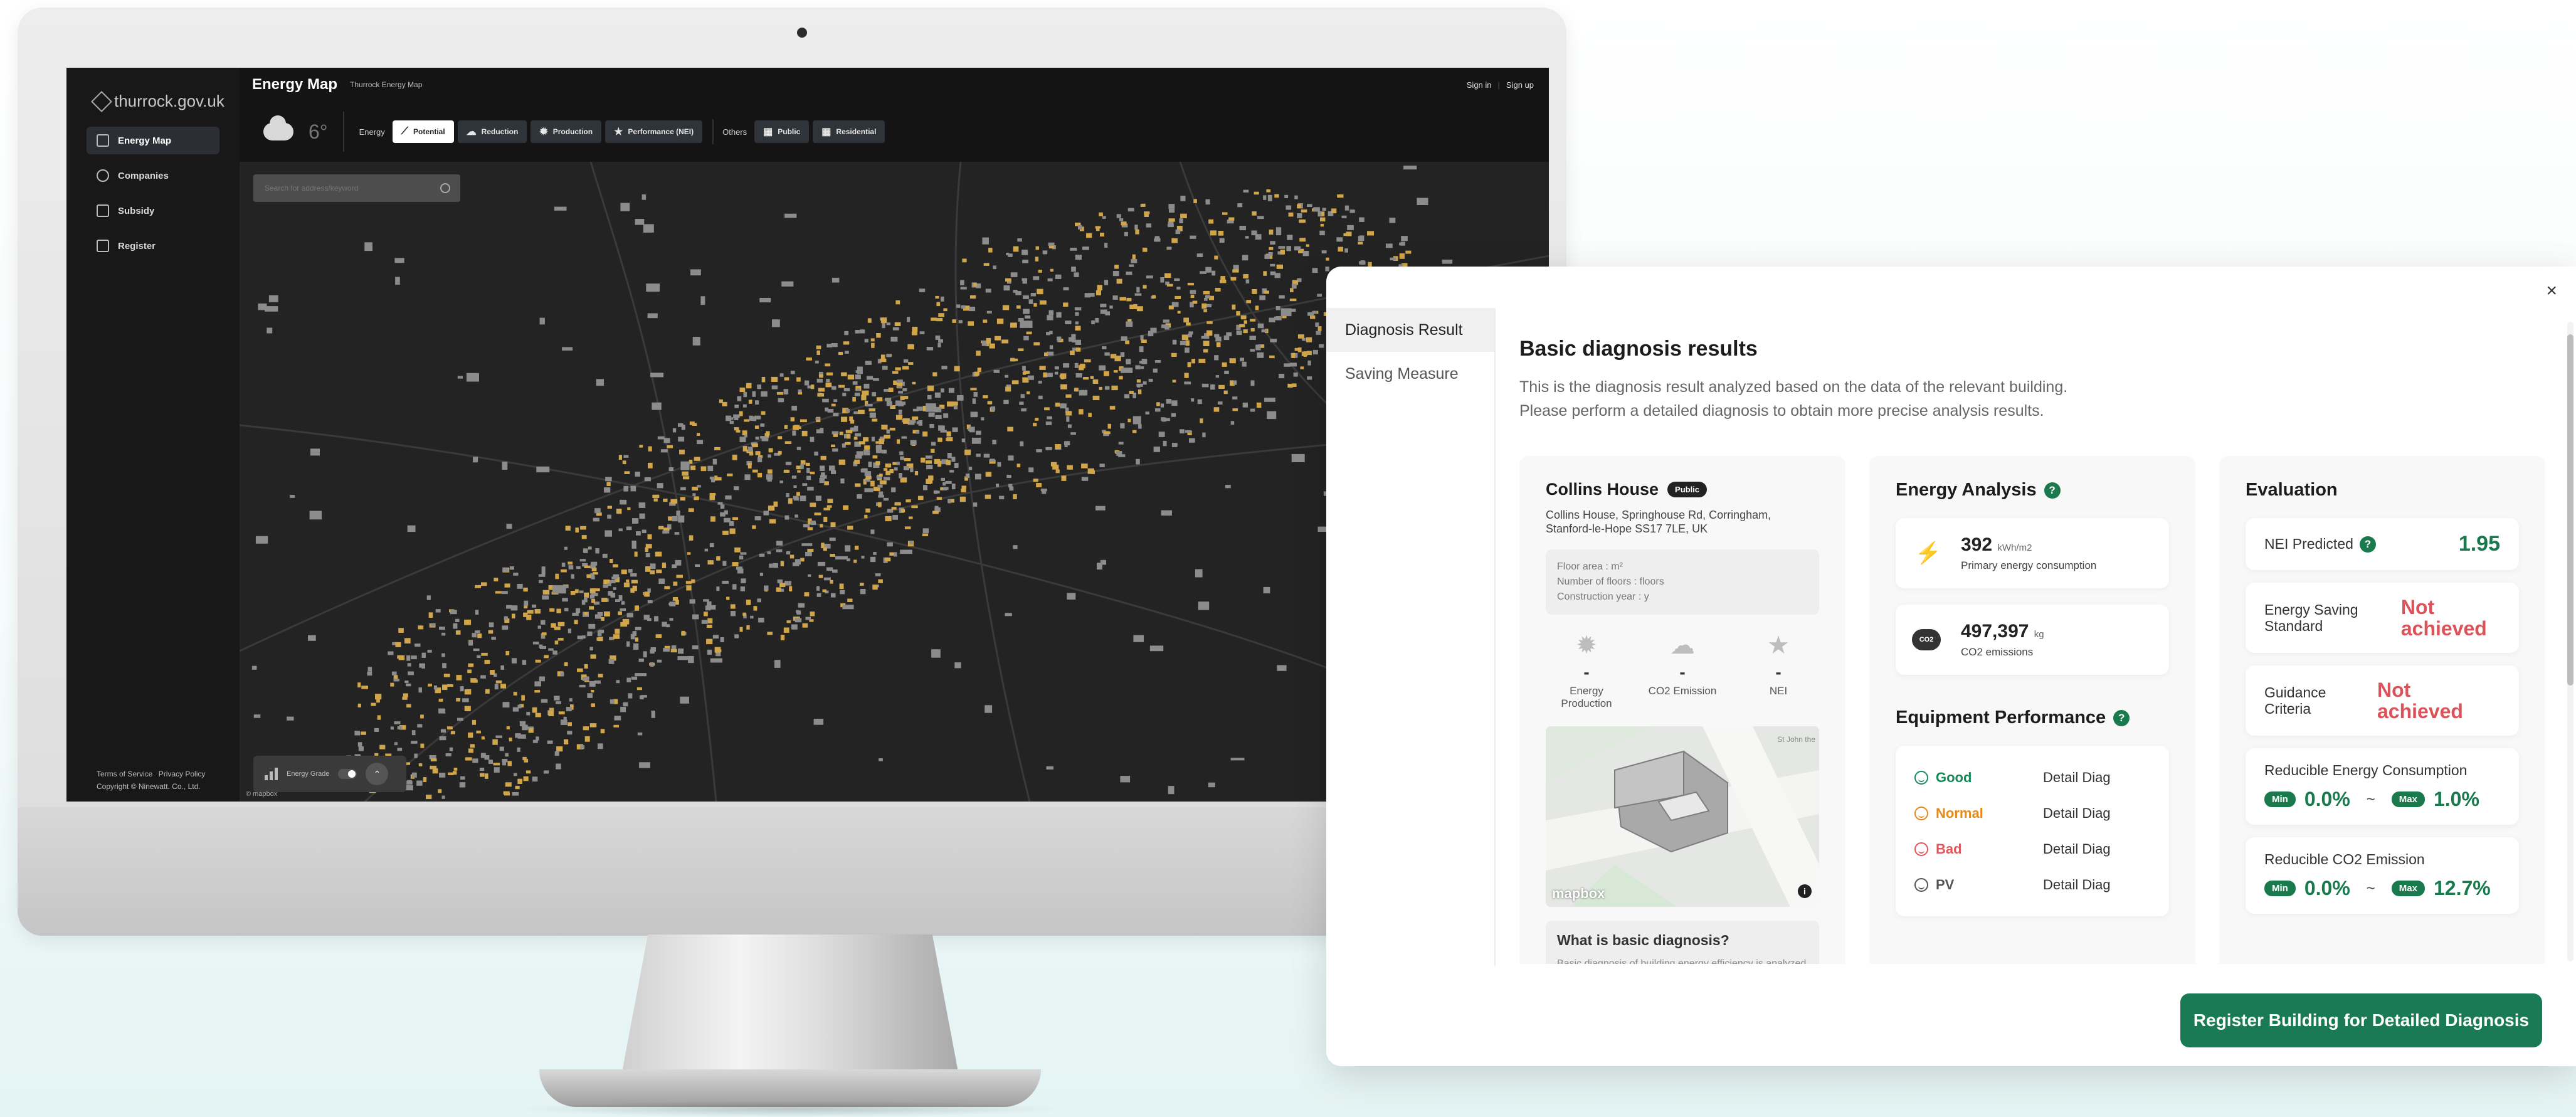  Describe the element at coordinates (445, 188) in the screenshot. I see `search-icon` at that location.